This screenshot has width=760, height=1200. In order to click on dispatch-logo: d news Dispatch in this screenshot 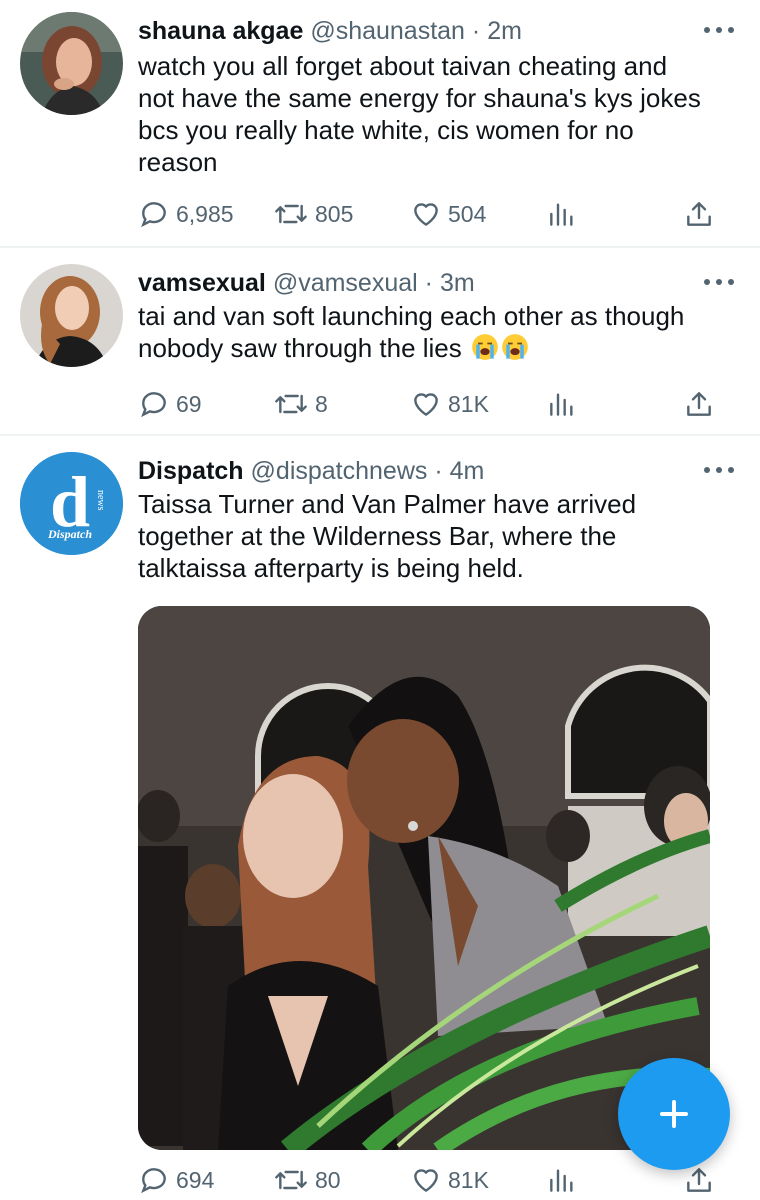, I will do `click(71, 503)`.